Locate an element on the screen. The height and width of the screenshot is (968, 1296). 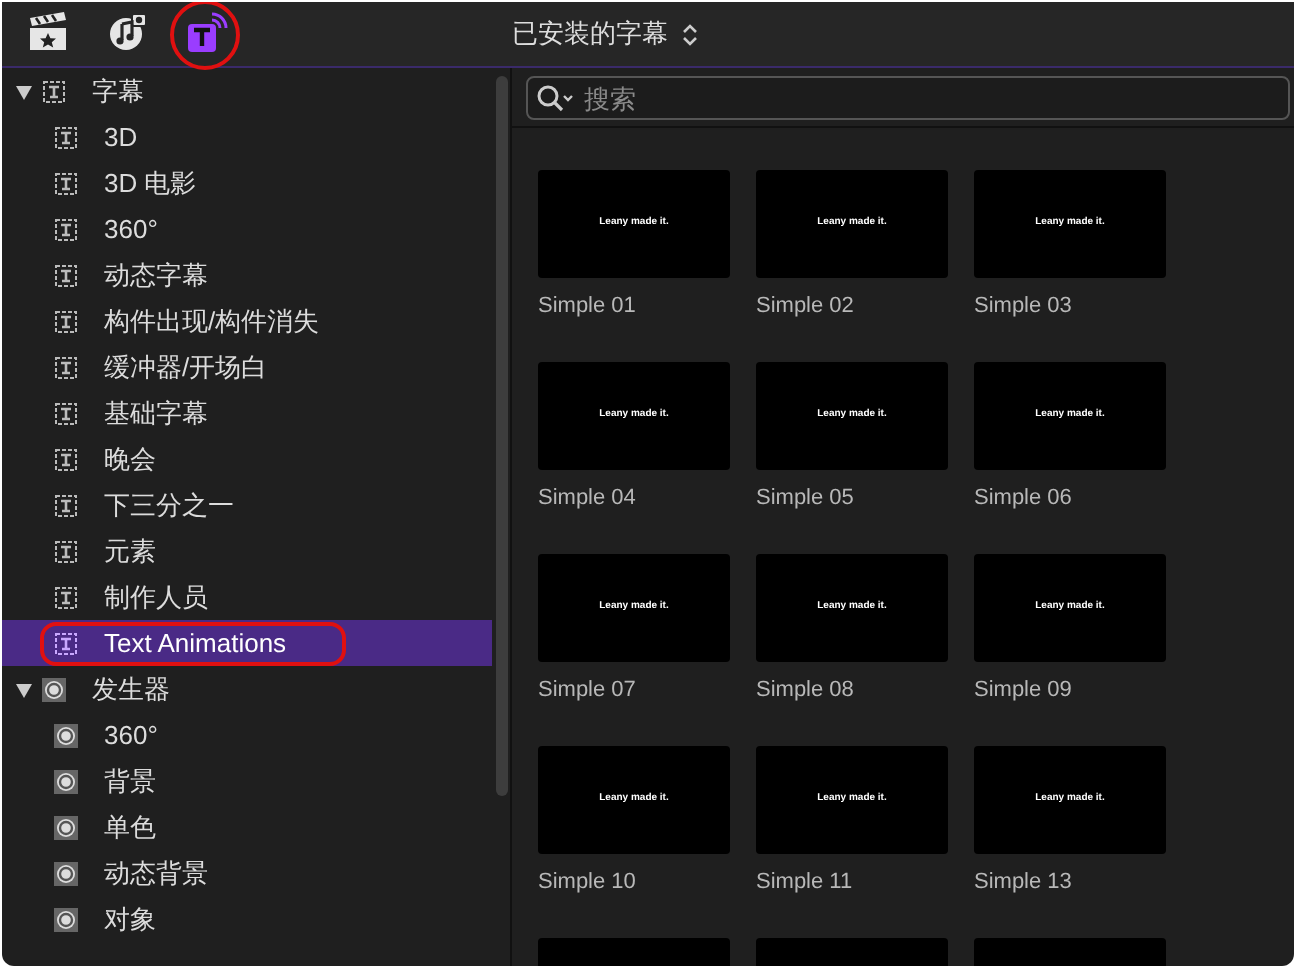
sidebar-group: 字幕 is located at coordinates (118, 91).